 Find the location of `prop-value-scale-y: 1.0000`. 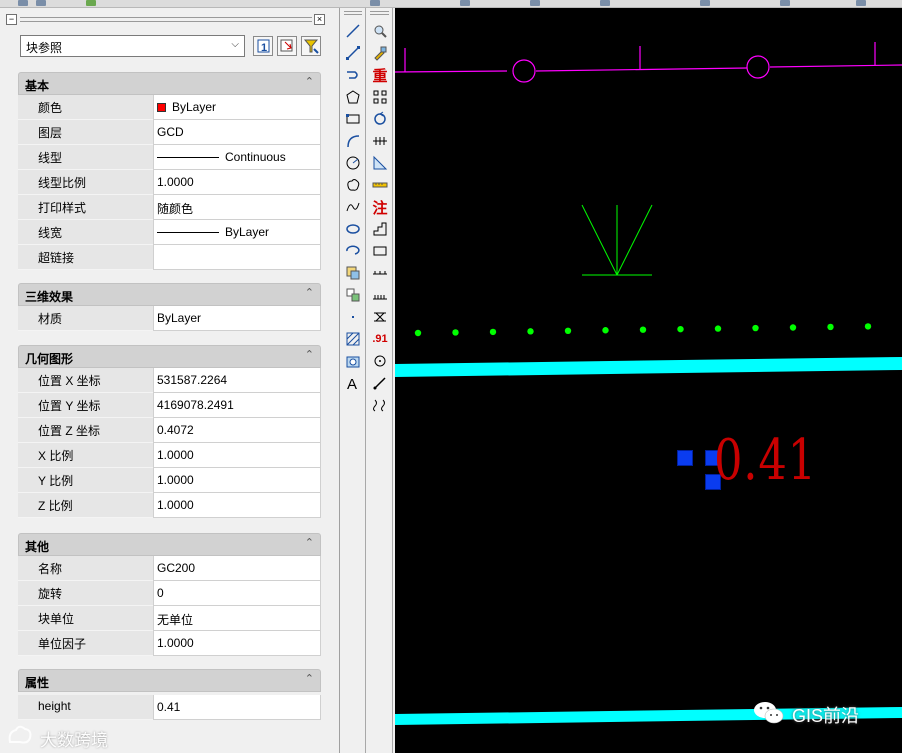

prop-value-scale-y: 1.0000 is located at coordinates (237, 480).